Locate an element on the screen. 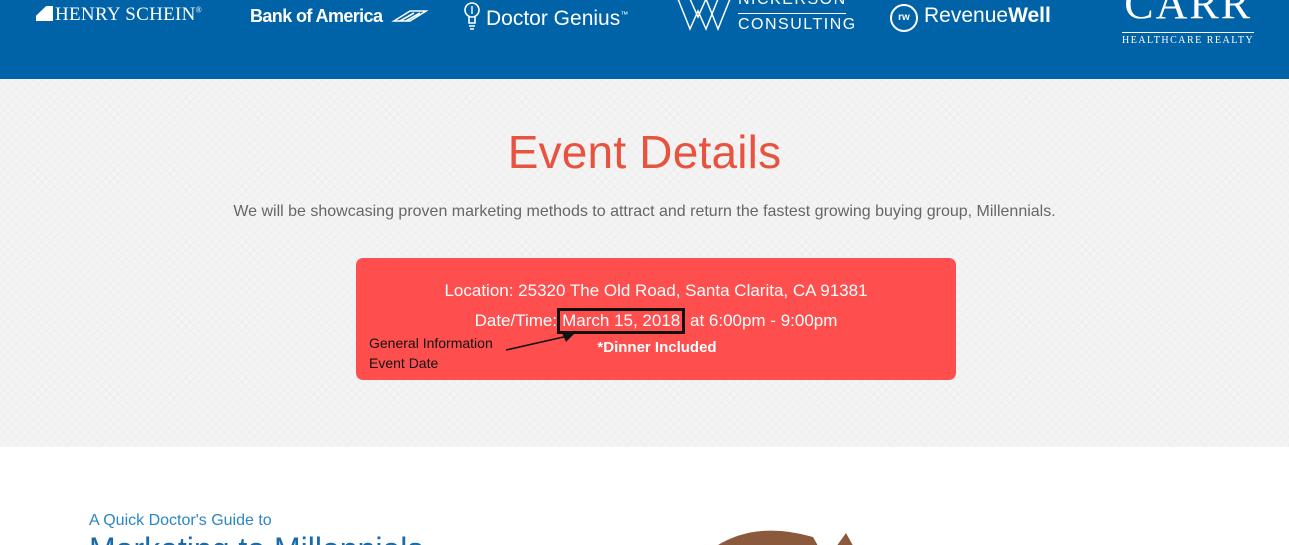 This screenshot has height=545, width=1289. guide-title: Marketing to Millennials is located at coordinates (256, 538).